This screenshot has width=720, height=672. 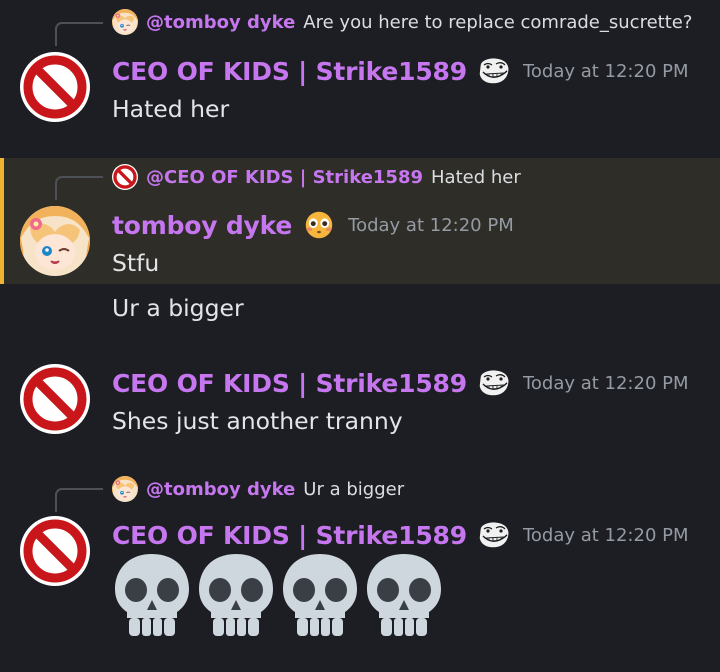 What do you see at coordinates (171, 109) in the screenshot?
I see `message-text: Hated her` at bounding box center [171, 109].